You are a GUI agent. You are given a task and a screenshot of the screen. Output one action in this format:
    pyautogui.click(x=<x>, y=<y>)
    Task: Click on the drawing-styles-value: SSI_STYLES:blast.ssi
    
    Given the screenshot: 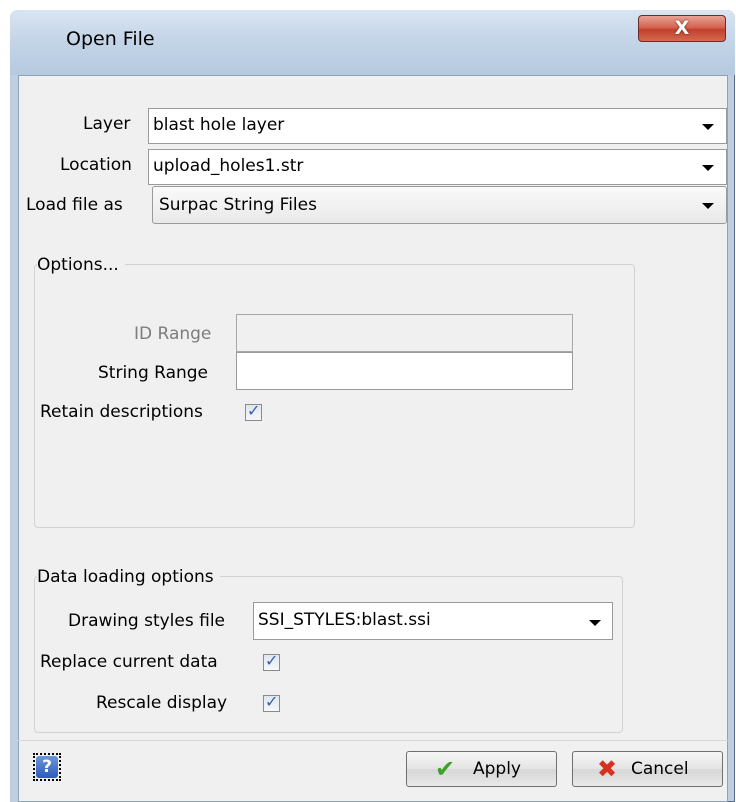 What is the action you would take?
    pyautogui.click(x=344, y=620)
    